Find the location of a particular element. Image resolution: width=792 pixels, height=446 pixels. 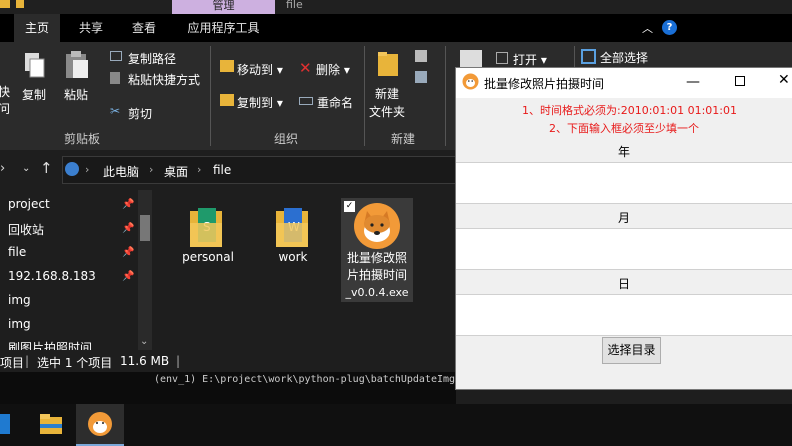

new-group-label: 新建 is located at coordinates (403, 139).